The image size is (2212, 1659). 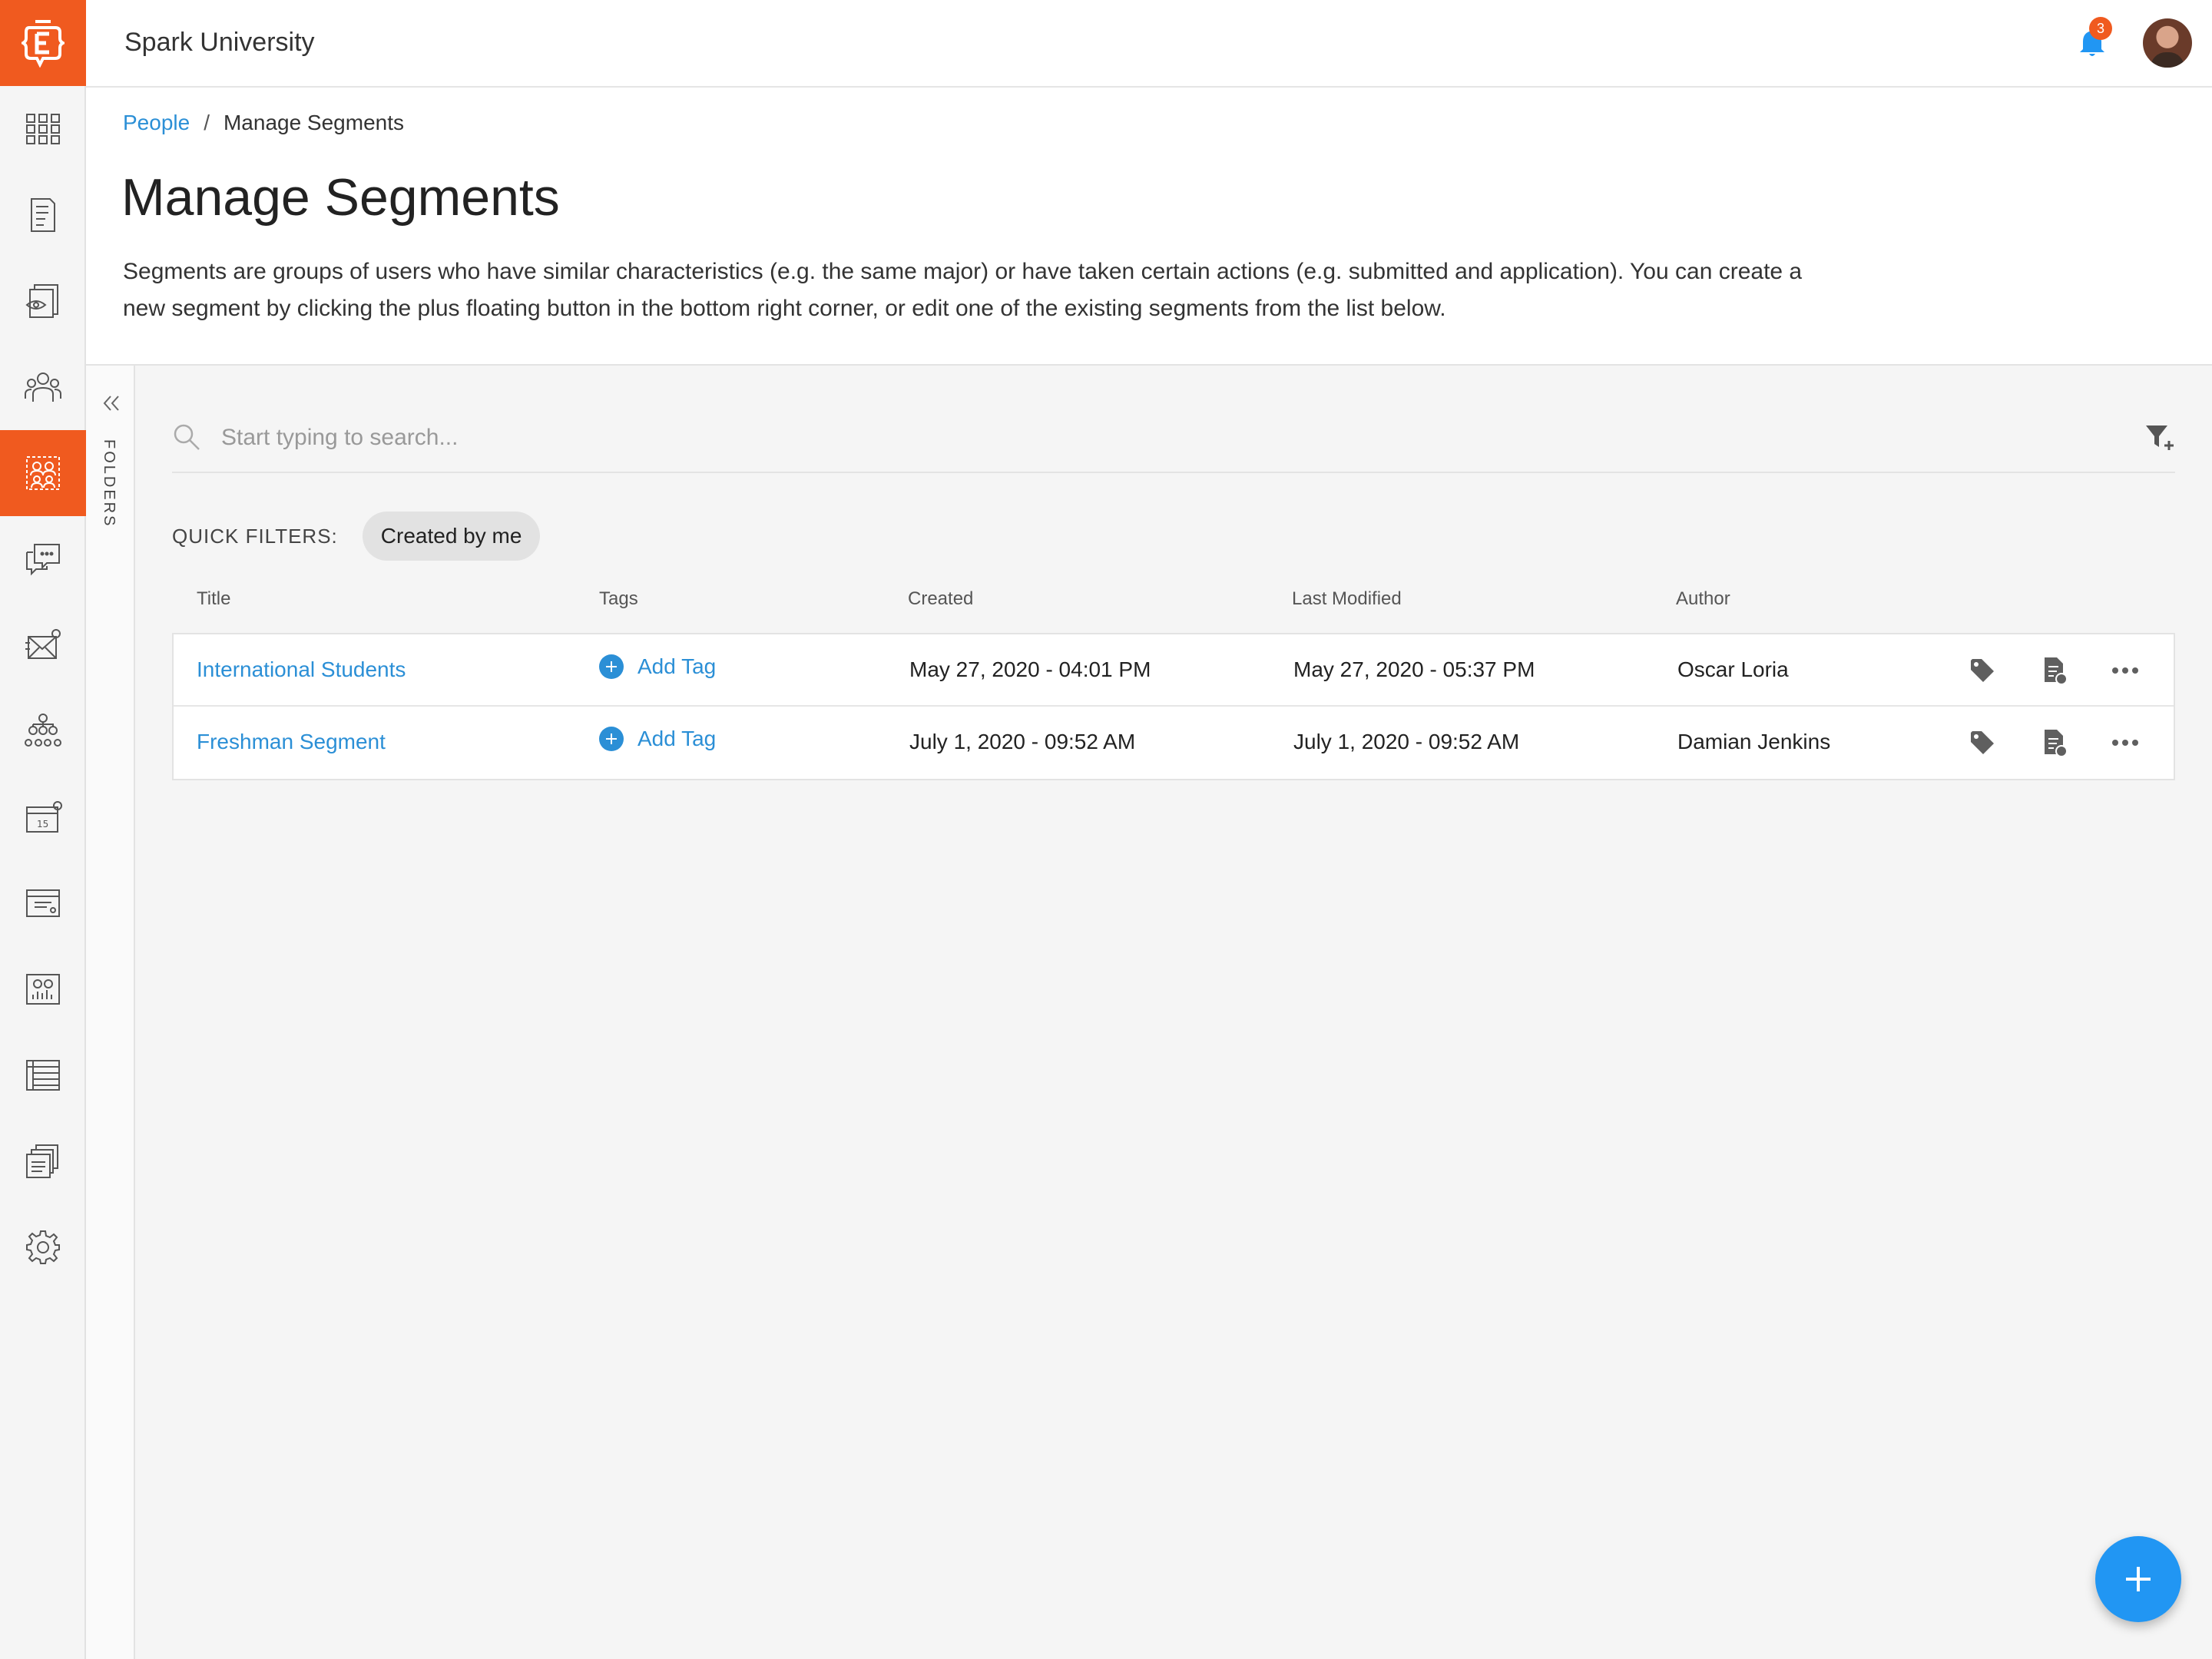 I want to click on settings-gear-icon, so click(x=43, y=1247).